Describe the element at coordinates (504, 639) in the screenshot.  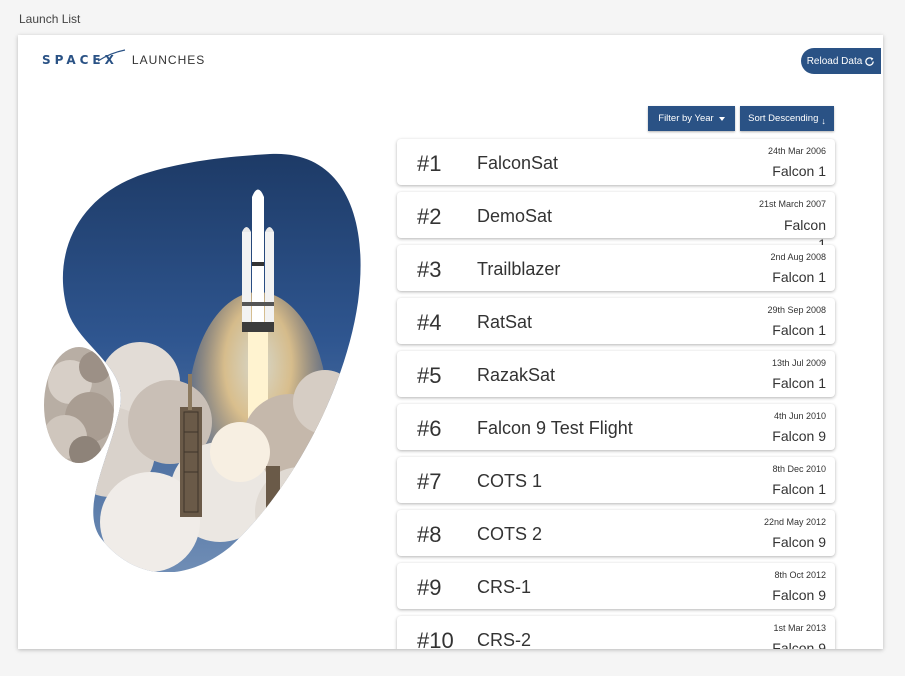
I see `launch-name: CRS-2` at that location.